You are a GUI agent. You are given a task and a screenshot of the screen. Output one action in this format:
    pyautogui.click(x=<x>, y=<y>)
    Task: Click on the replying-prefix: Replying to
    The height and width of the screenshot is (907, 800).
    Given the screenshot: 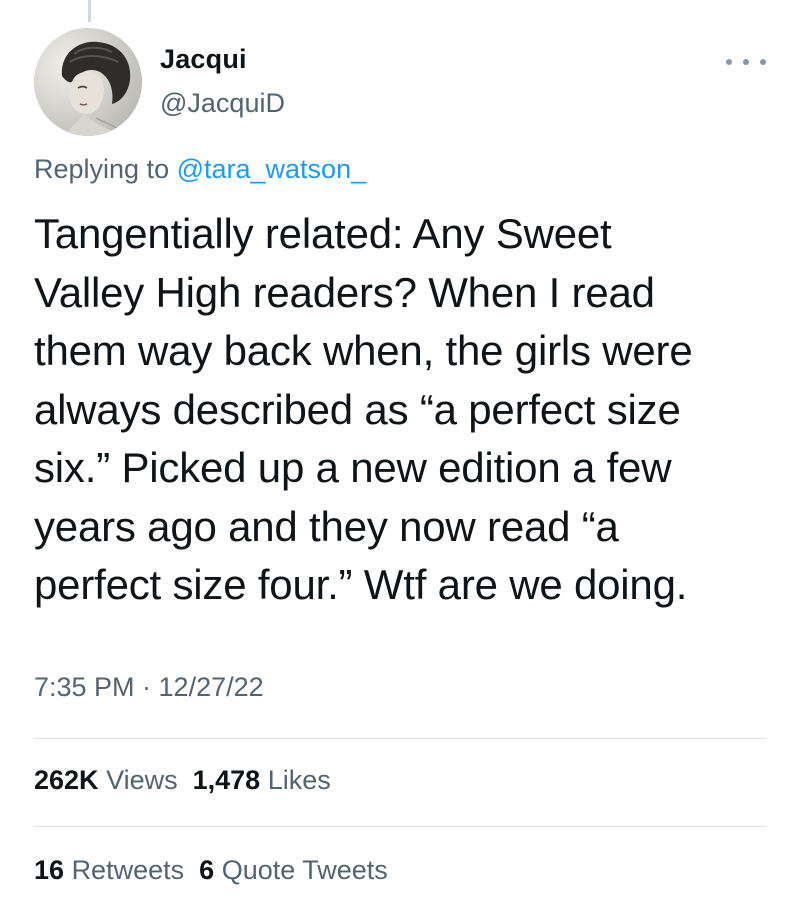 What is the action you would take?
    pyautogui.click(x=105, y=169)
    